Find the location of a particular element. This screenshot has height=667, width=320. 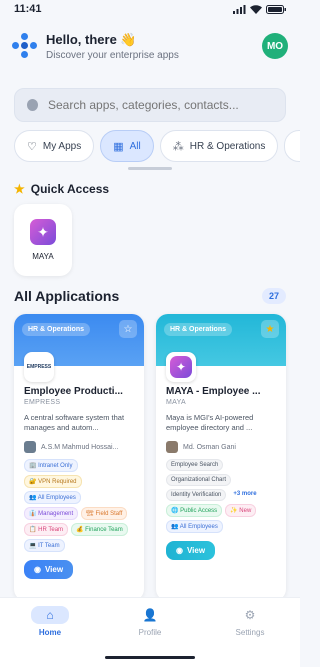

quick-access-title: Quick Access is located at coordinates (70, 189).